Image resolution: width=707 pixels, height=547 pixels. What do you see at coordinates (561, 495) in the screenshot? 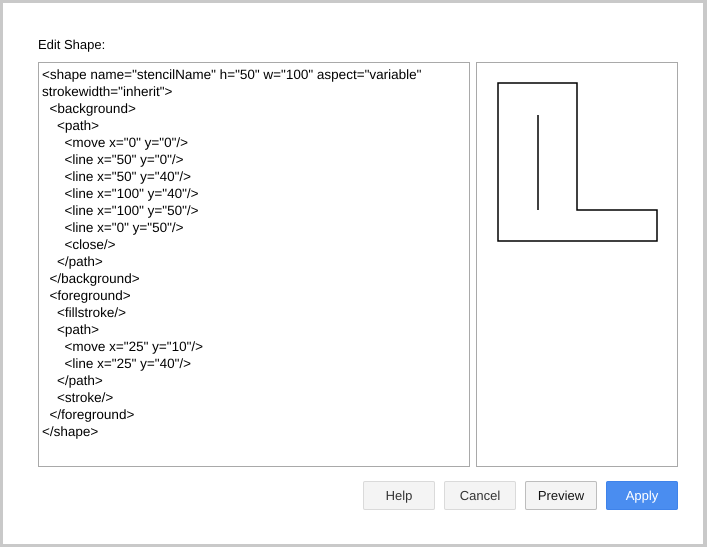
I see `dialog-button: Preview` at bounding box center [561, 495].